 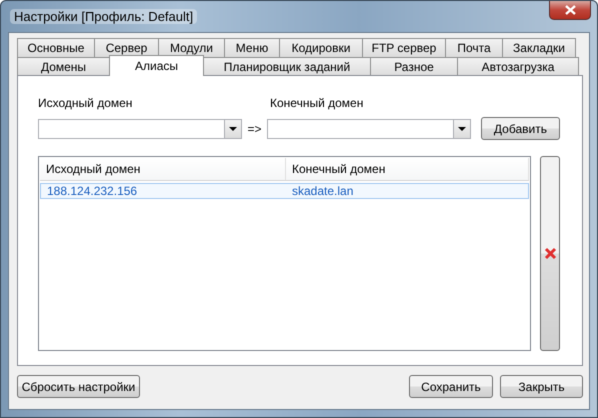 What do you see at coordinates (163, 169) in the screenshot?
I see `column-header: Исходный домен` at bounding box center [163, 169].